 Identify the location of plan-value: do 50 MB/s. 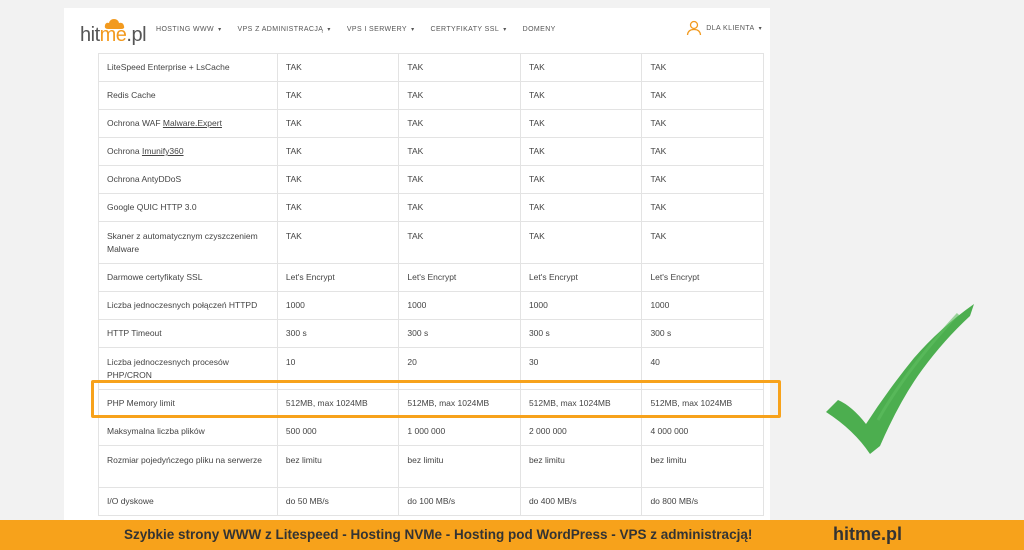
(338, 501).